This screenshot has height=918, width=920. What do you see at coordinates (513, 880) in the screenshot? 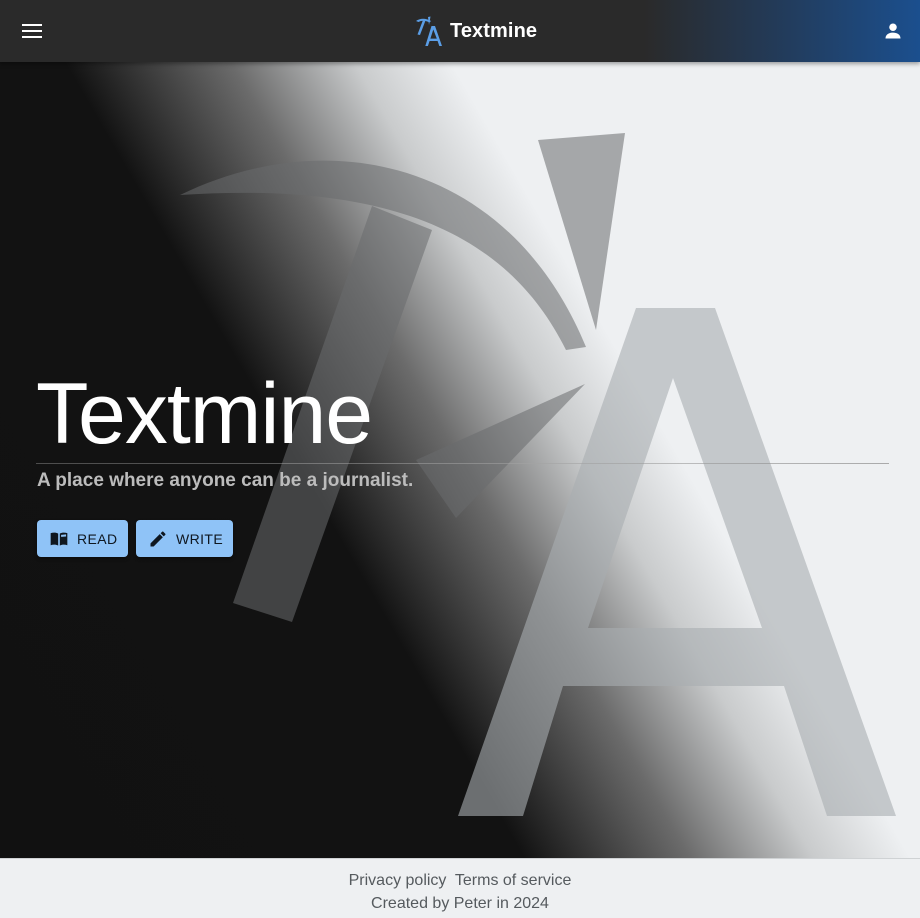
I see `terms-of-service-link: Terms of service` at bounding box center [513, 880].